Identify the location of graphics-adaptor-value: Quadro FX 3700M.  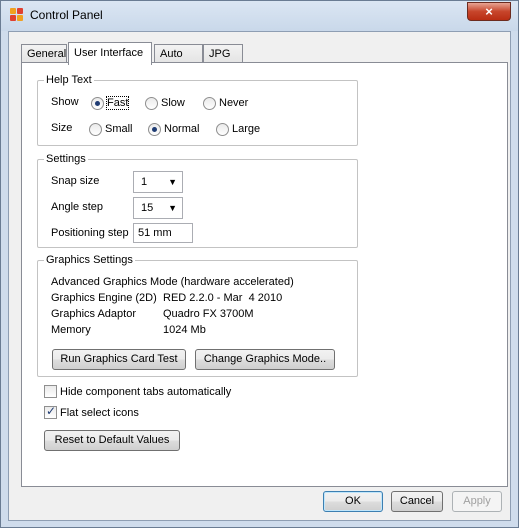
(208, 314).